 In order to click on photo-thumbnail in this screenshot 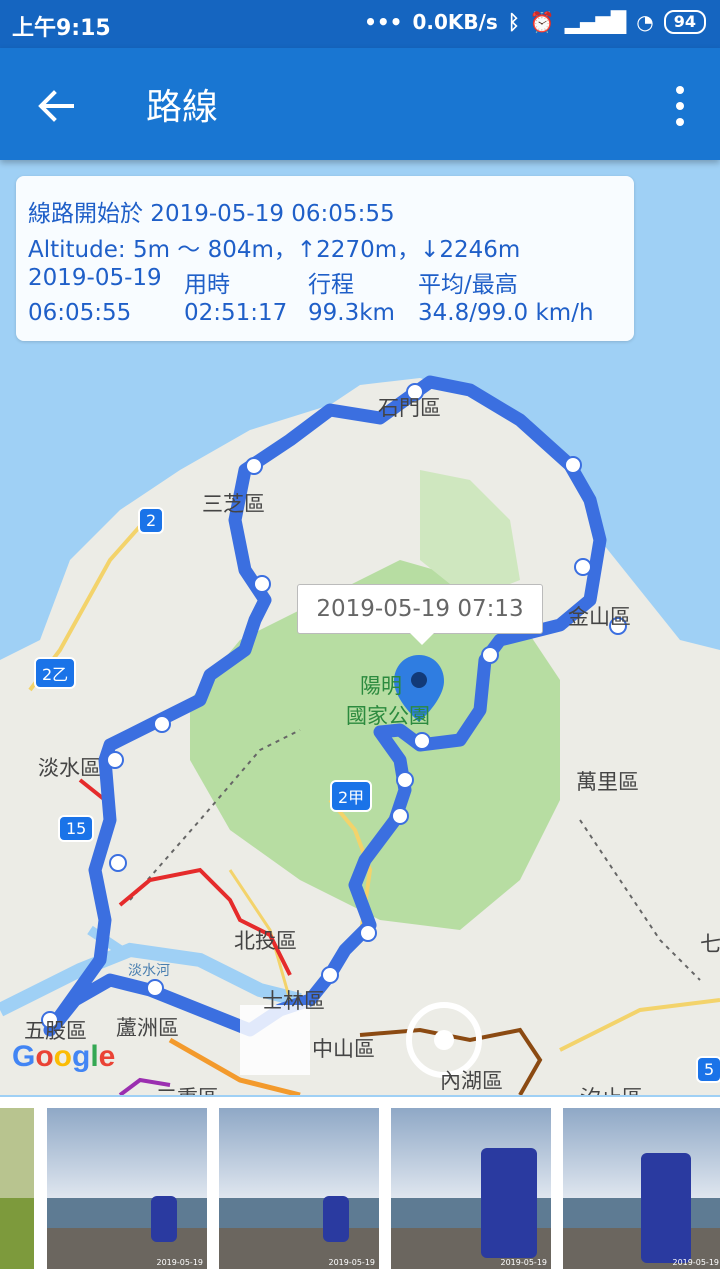, I will do `click(17, 1188)`.